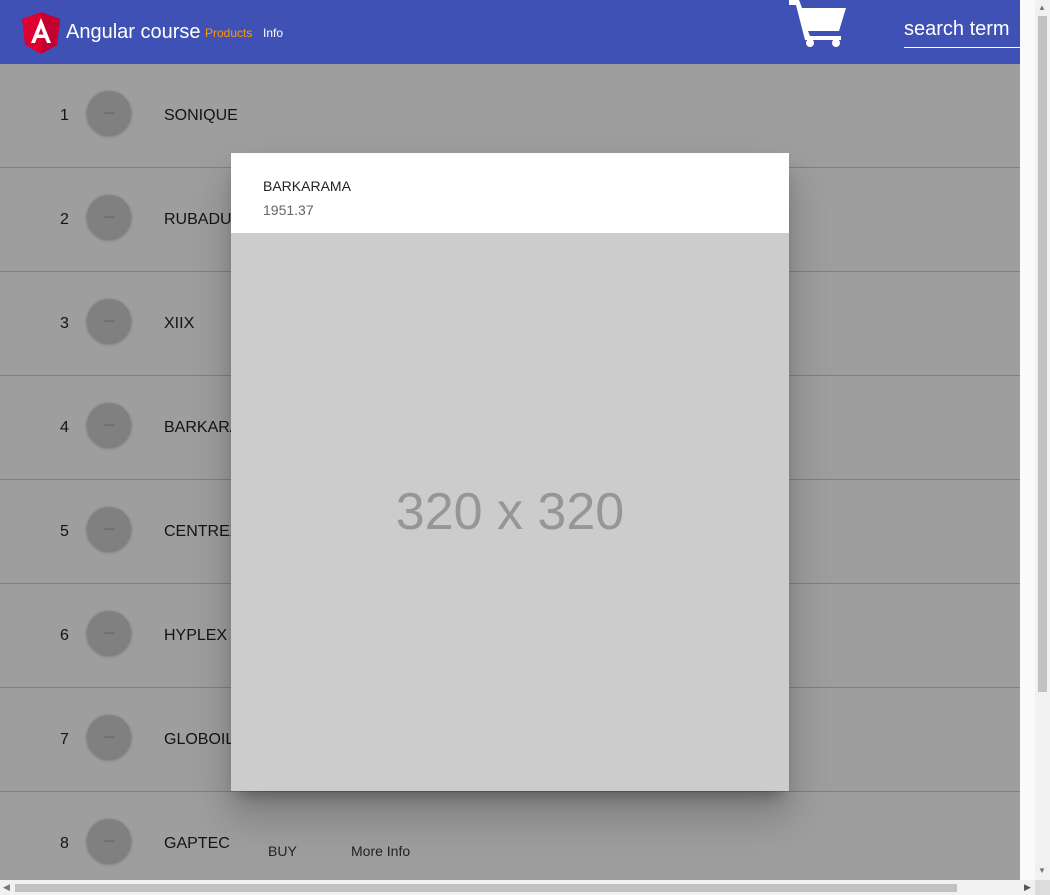  What do you see at coordinates (1042, 887) in the screenshot?
I see `scrollbar-corner` at bounding box center [1042, 887].